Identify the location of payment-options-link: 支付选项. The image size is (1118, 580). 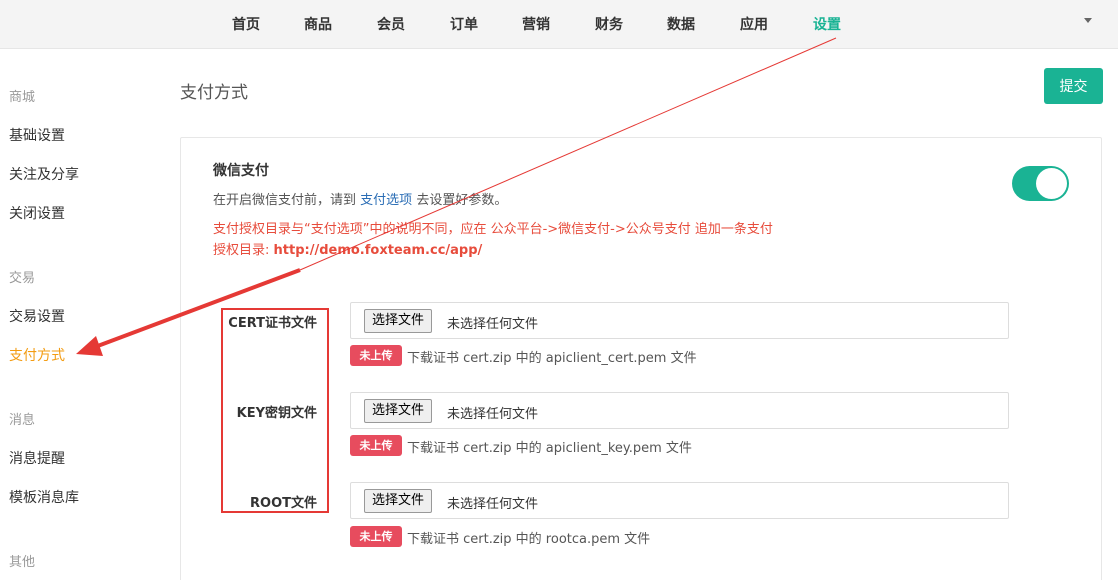
(386, 200).